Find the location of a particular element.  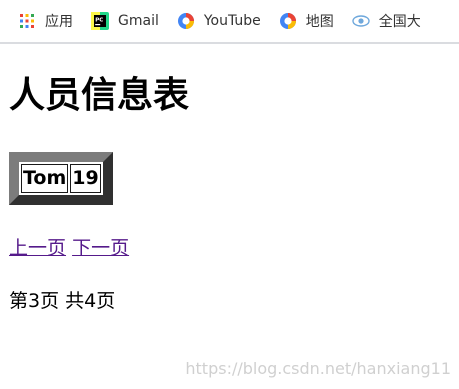

bookmark-gmail: PC Gmail is located at coordinates (125, 21).